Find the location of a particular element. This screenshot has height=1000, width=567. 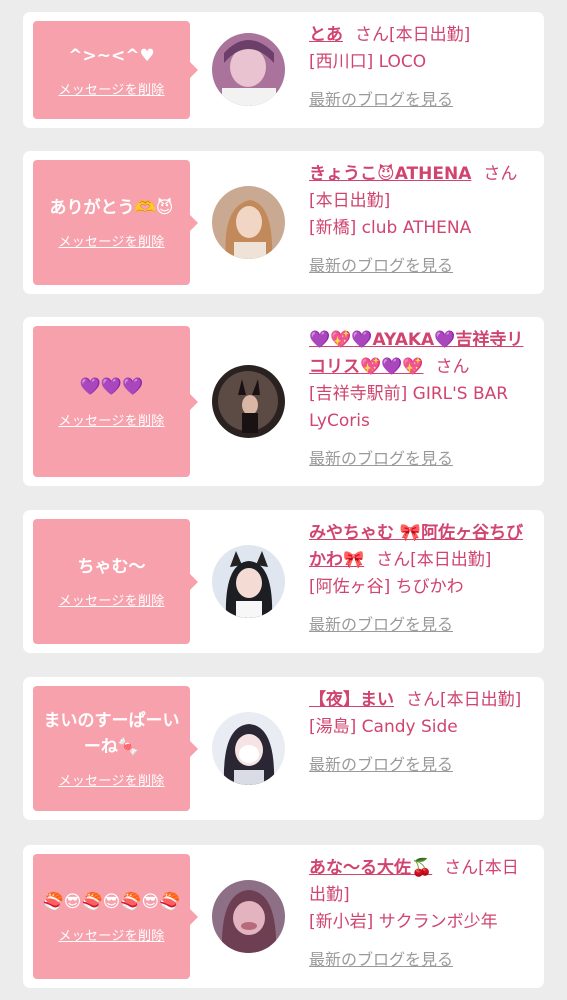

girl-name-link: 💜💖💜AYAKA💜吉祥寺リコリス💖💜💖 is located at coordinates (416, 353).